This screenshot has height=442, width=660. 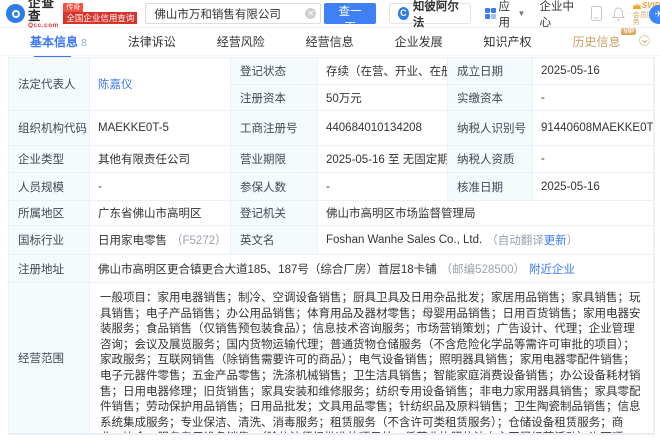 I want to click on field-label: 工商注册号, so click(x=274, y=128).